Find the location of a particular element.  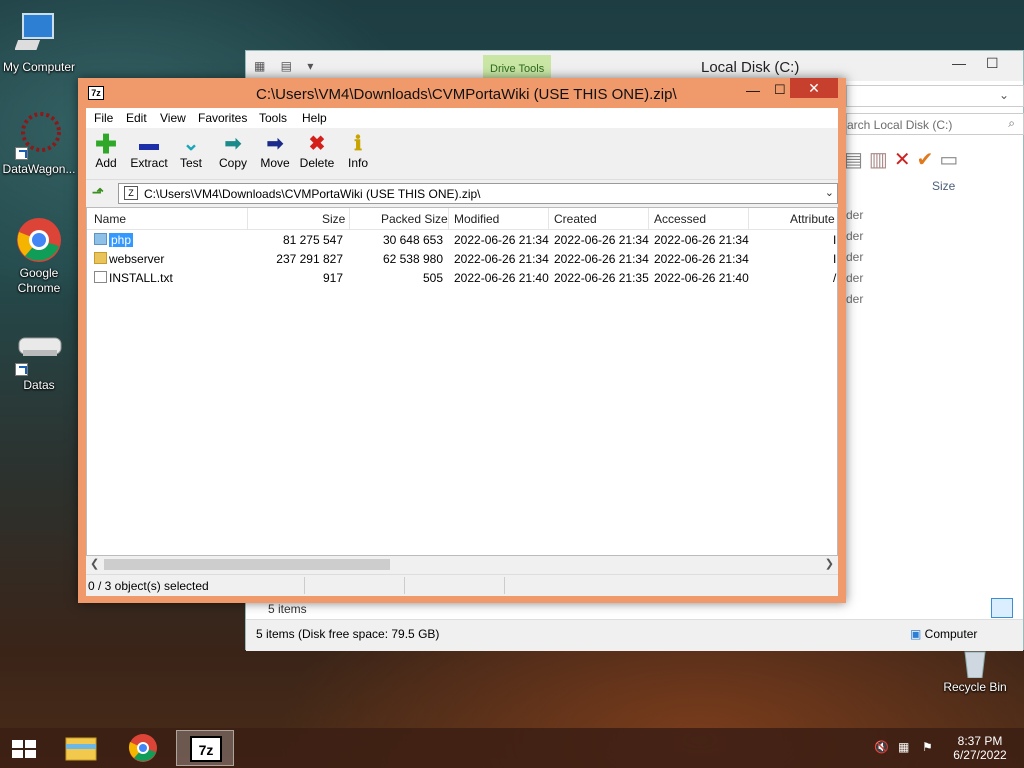

scroll-thumb is located at coordinates (247, 564).